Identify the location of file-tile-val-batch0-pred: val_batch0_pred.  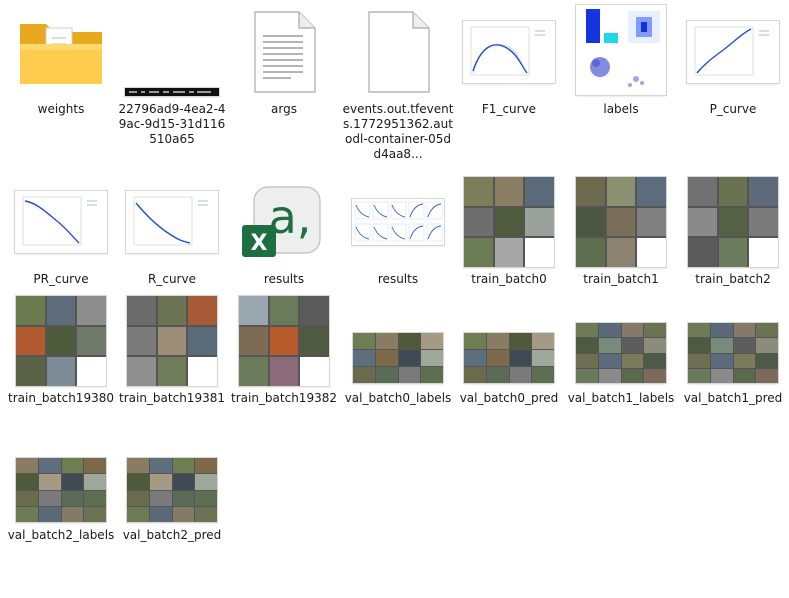
(509, 377).